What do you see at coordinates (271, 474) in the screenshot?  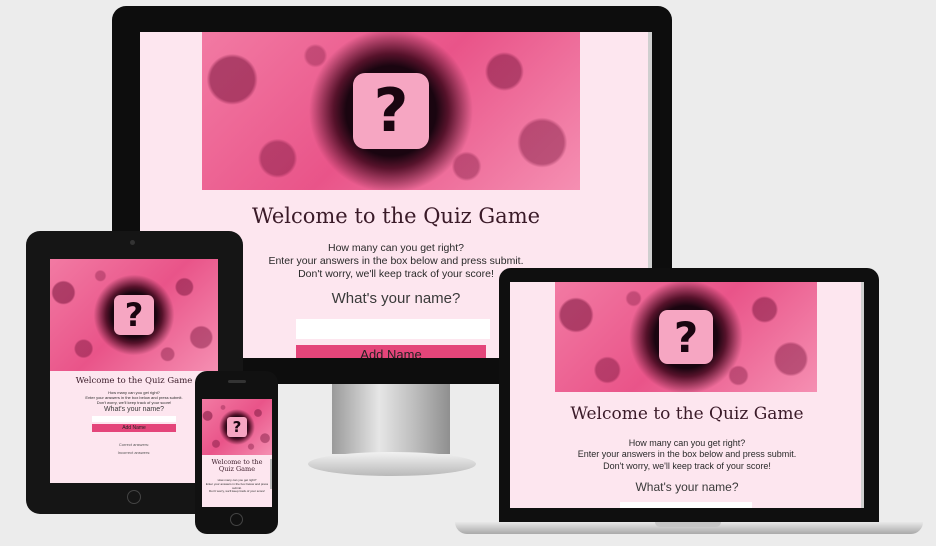 I see `phone-scrollbar` at bounding box center [271, 474].